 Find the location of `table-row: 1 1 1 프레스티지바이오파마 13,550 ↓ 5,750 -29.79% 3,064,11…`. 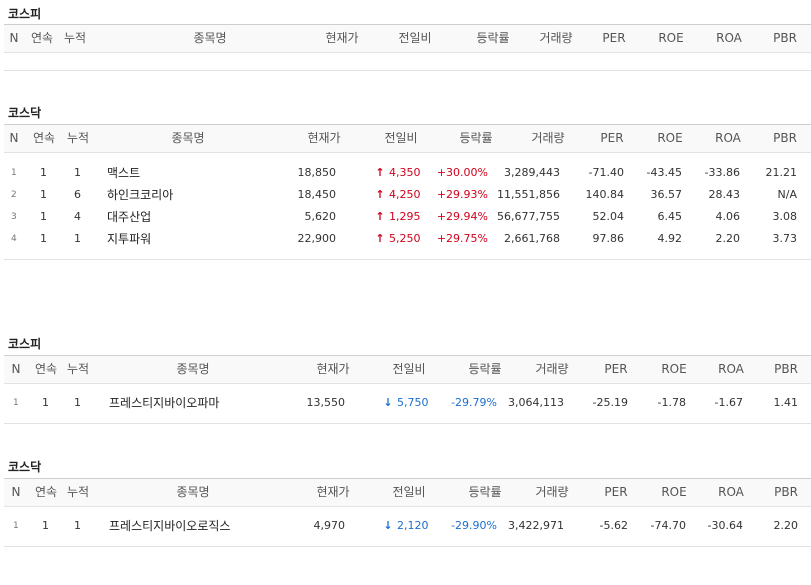

table-row: 1 1 1 프레스티지바이오파마 13,550 ↓ 5,750 -29.79% 3,064,11… is located at coordinates (407, 403).